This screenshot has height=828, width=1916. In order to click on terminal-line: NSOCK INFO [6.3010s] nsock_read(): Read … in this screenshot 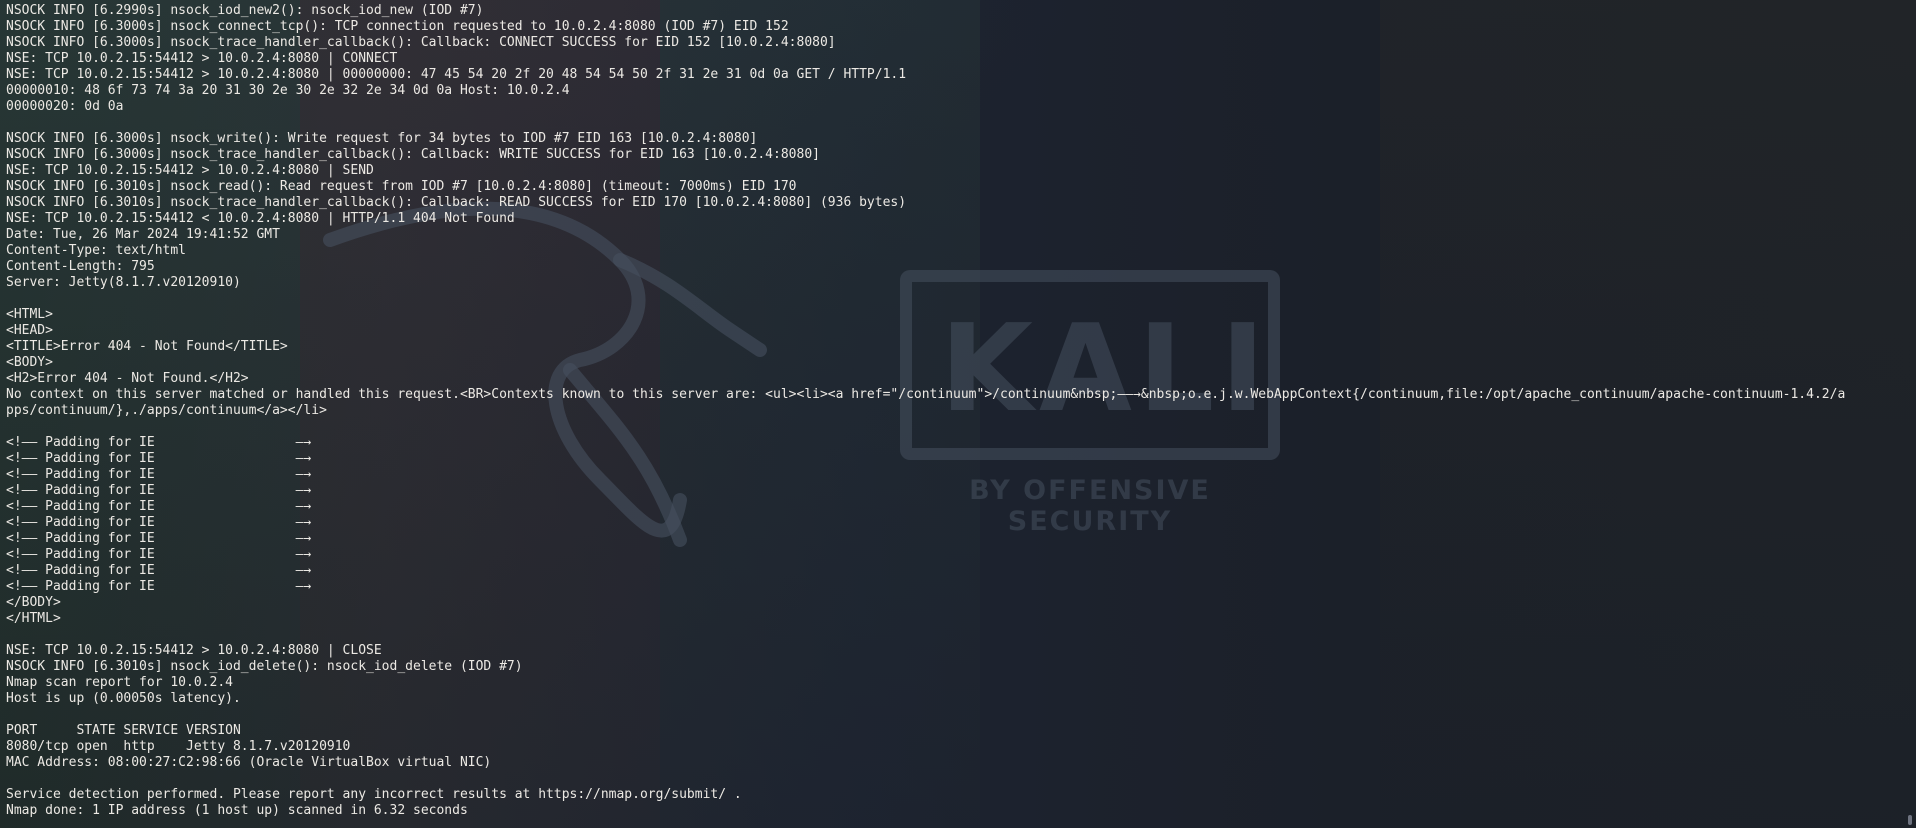, I will do `click(401, 186)`.